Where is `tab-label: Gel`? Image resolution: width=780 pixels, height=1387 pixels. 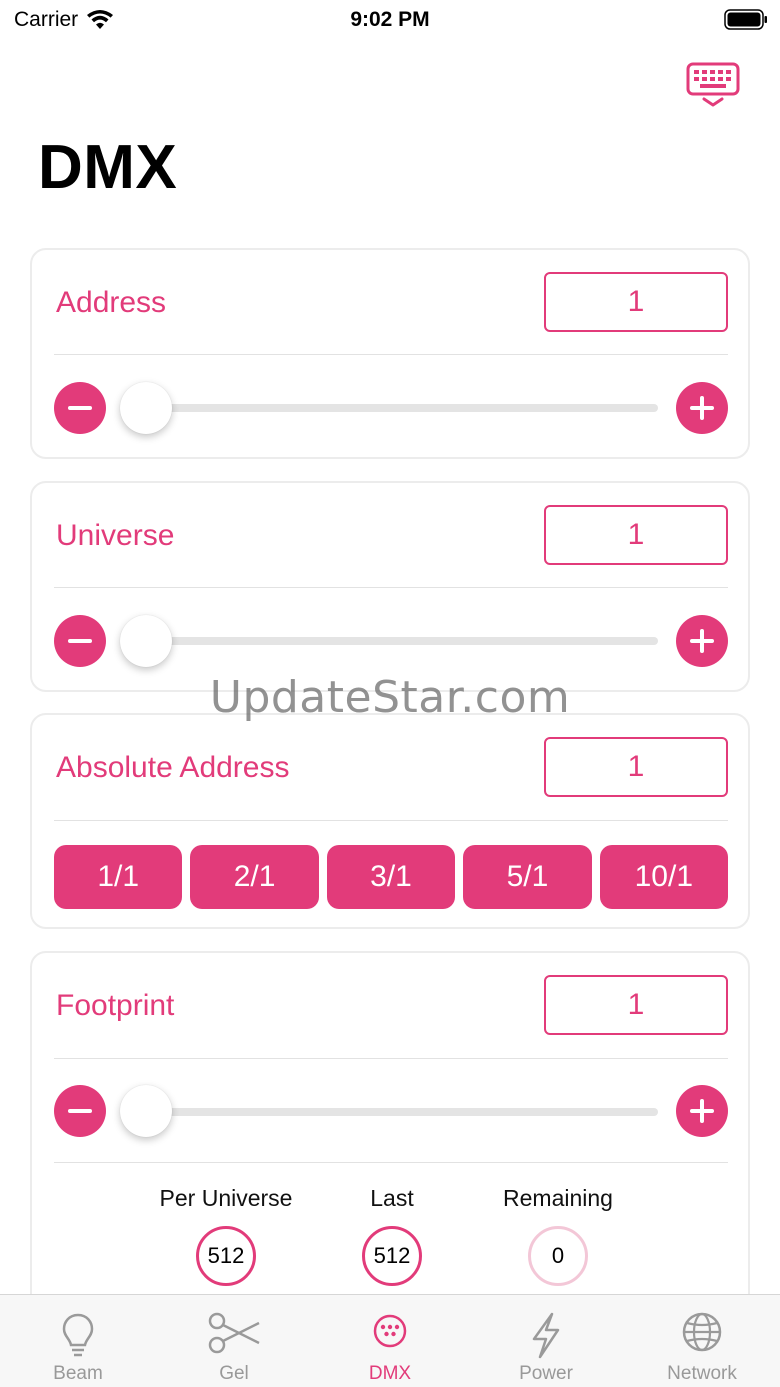 tab-label: Gel is located at coordinates (234, 1373).